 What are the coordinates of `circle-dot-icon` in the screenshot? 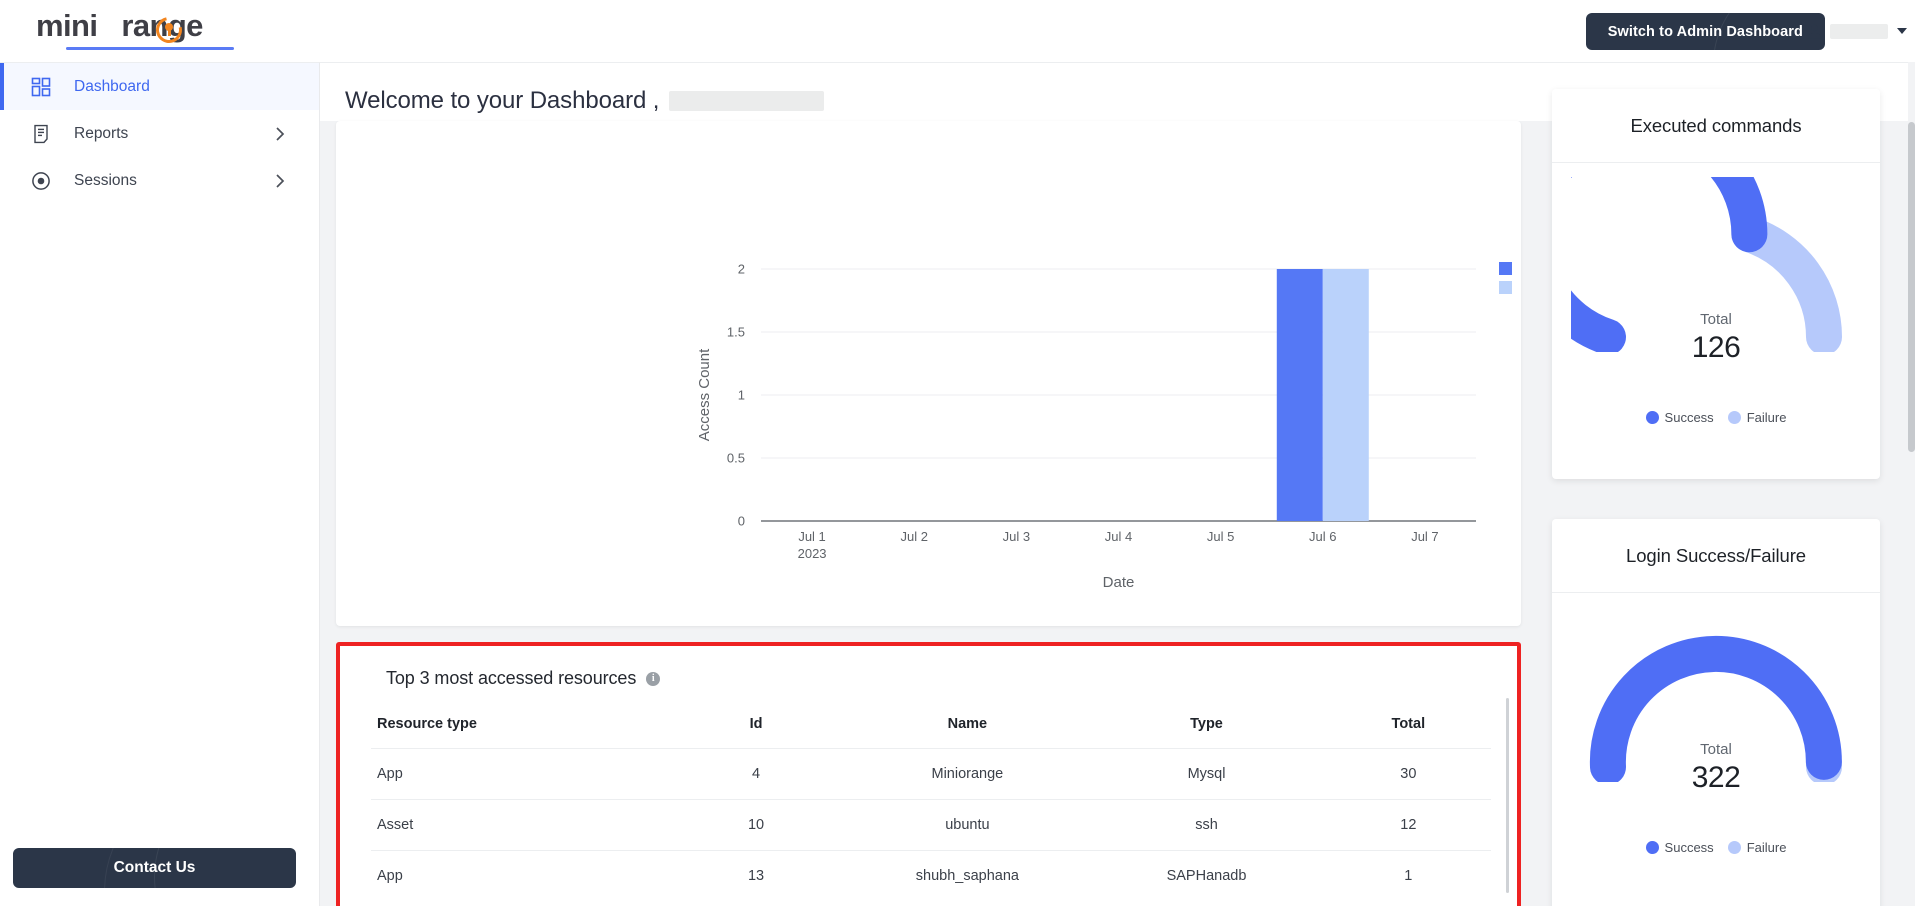 It's located at (41, 181).